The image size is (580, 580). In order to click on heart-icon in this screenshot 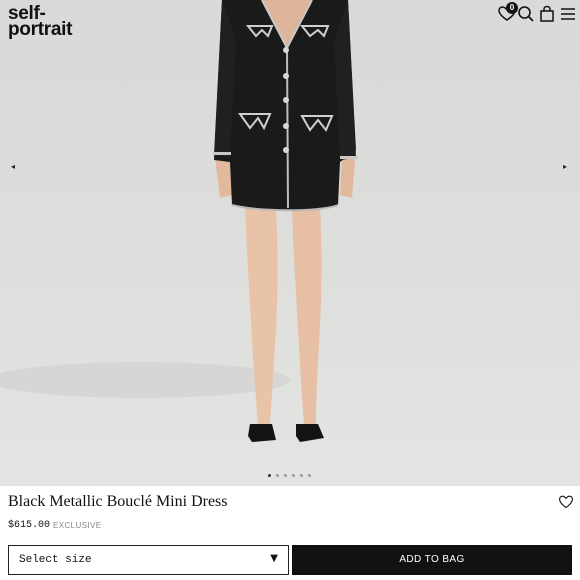, I will do `click(566, 502)`.